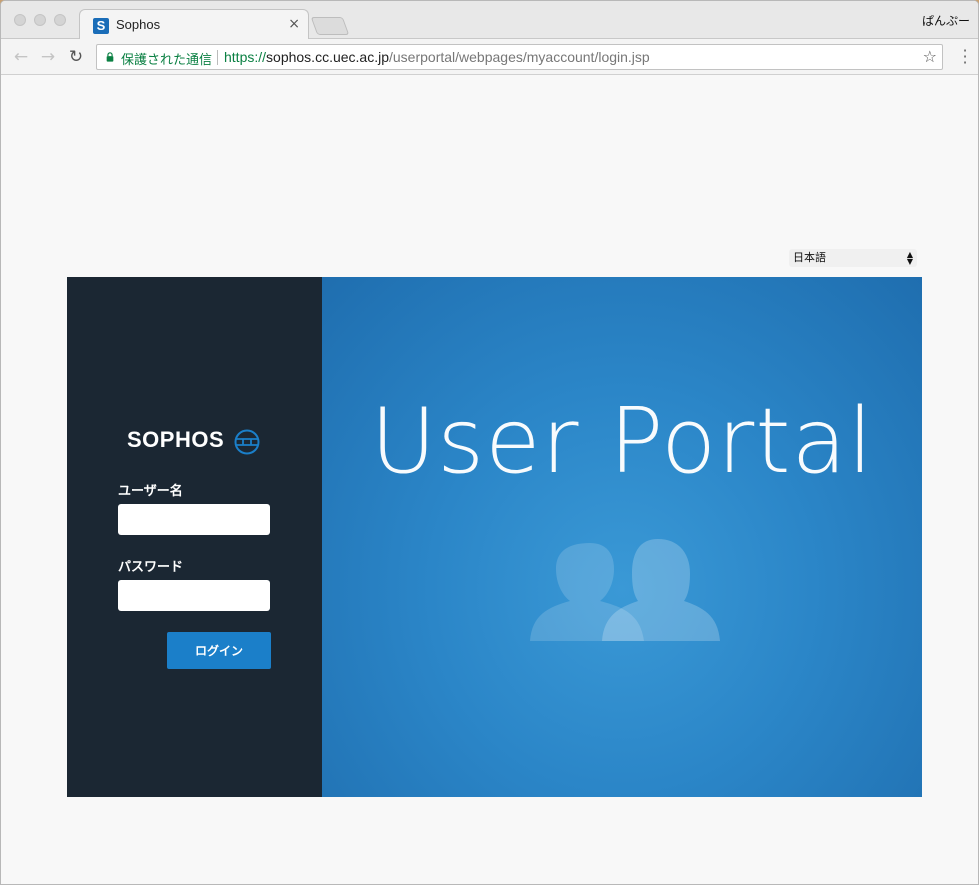 The width and height of the screenshot is (979, 885). What do you see at coordinates (245, 57) in the screenshot?
I see `url-scheme: https://` at bounding box center [245, 57].